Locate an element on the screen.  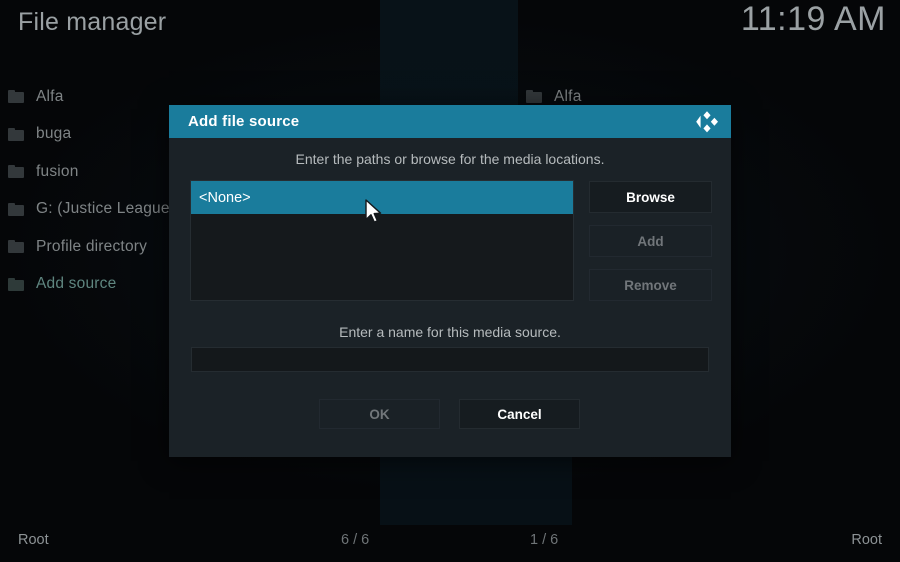
status-right-count: 1 / 6 is located at coordinates (544, 540).